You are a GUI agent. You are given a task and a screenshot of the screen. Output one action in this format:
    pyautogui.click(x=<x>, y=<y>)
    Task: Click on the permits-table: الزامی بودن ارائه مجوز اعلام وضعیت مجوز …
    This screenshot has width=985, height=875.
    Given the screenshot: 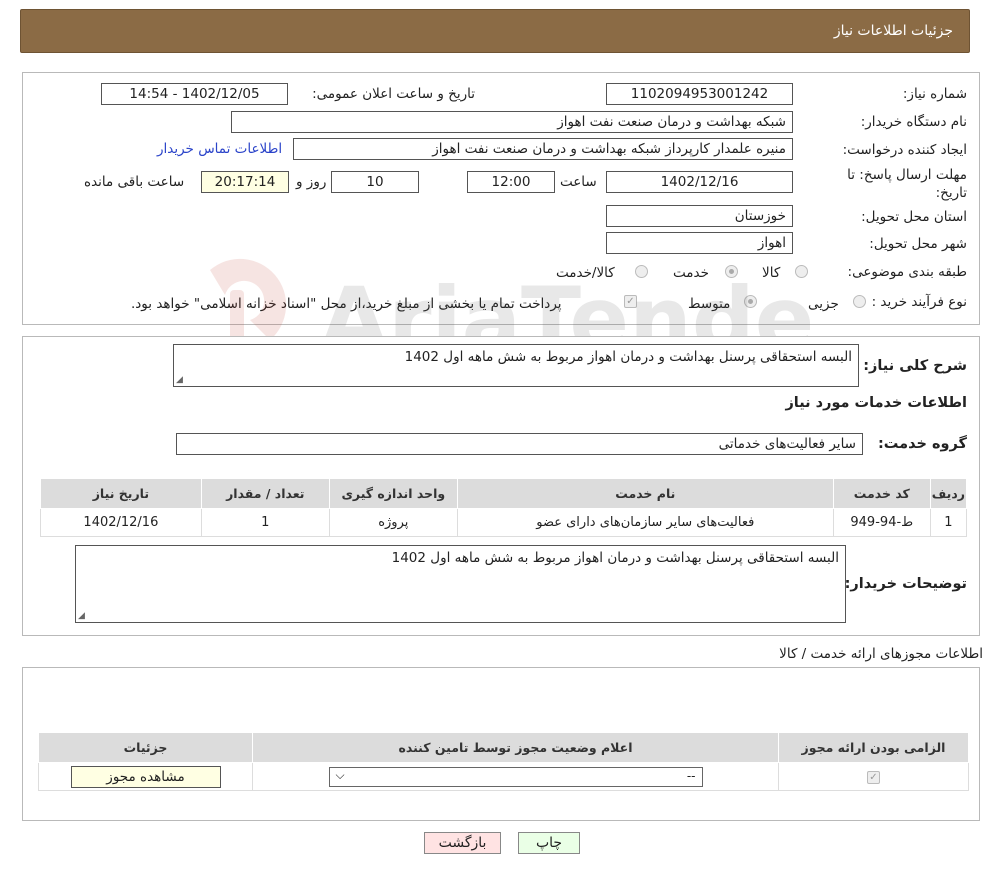 What is the action you would take?
    pyautogui.click(x=503, y=761)
    